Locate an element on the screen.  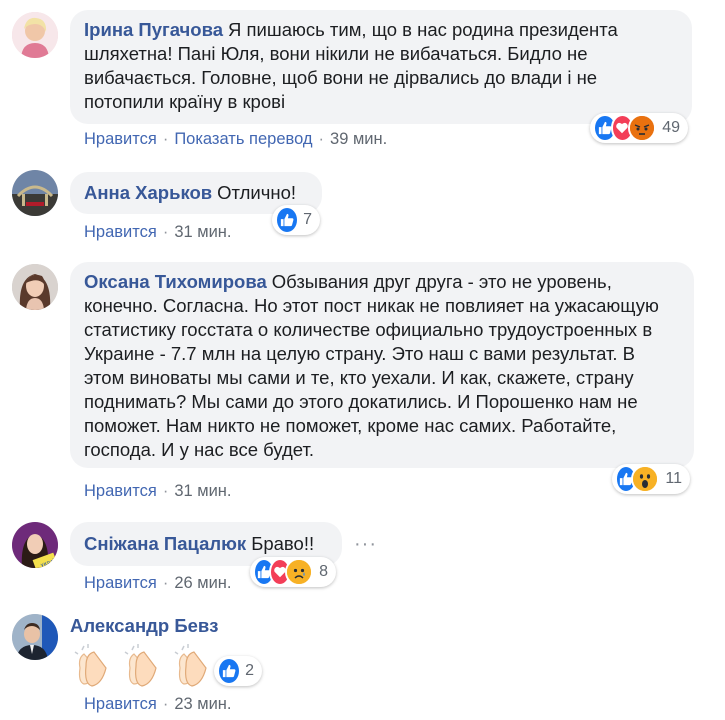
avatar: УКРАЇНУ is located at coordinates (35, 545).